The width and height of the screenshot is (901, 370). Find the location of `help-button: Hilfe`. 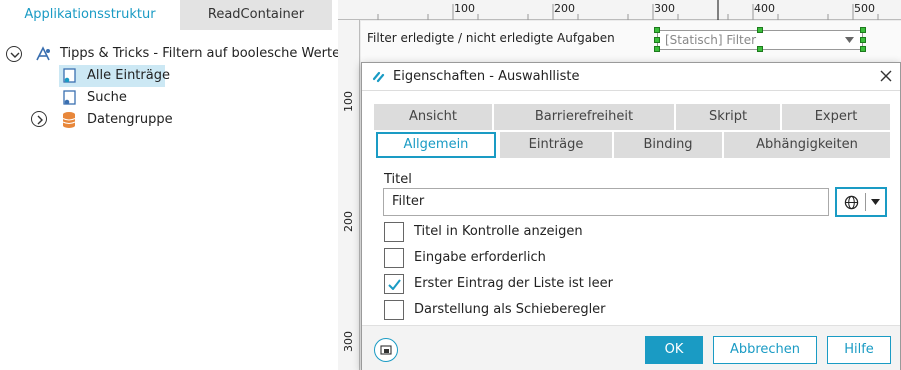

help-button: Hilfe is located at coordinates (859, 350).